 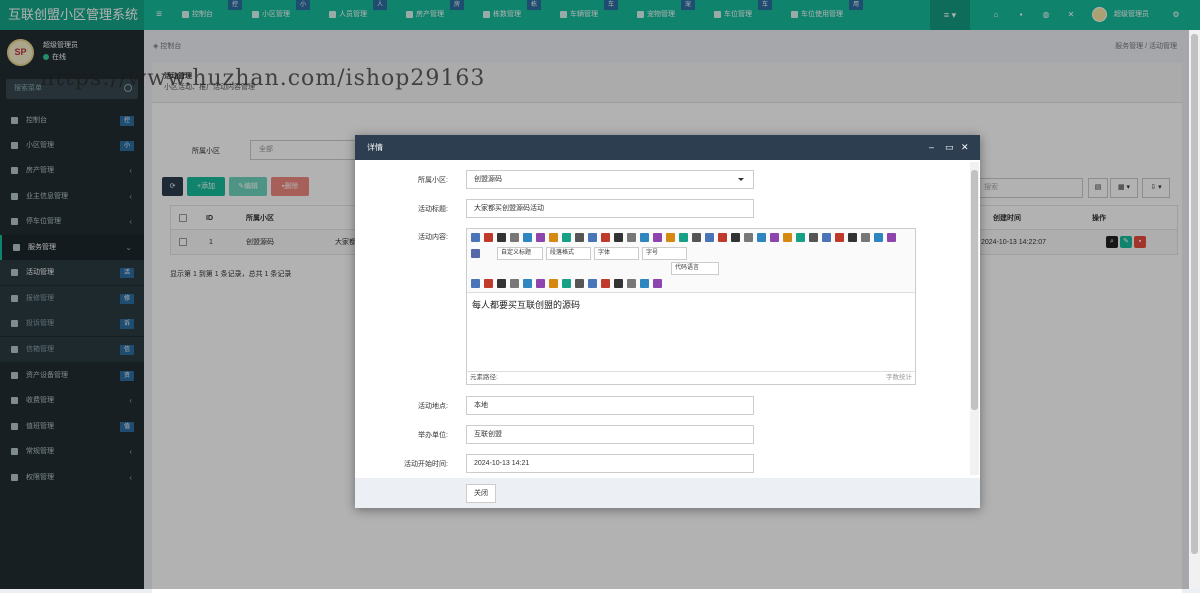 What do you see at coordinates (433, 435) in the screenshot?
I see `organizer-label: 举办单位:` at bounding box center [433, 435].